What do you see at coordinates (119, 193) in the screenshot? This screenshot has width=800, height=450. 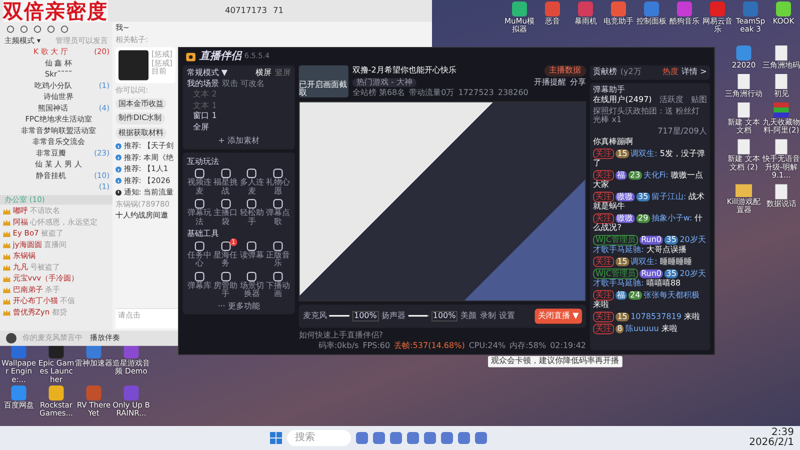 I see `alert-icon` at bounding box center [119, 193].